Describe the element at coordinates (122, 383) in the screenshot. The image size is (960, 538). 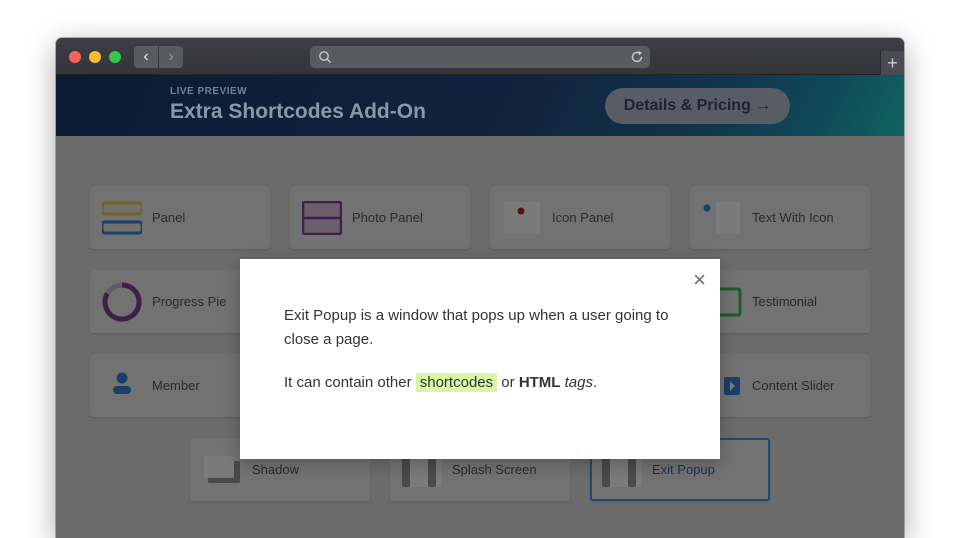
I see `member-icon` at that location.